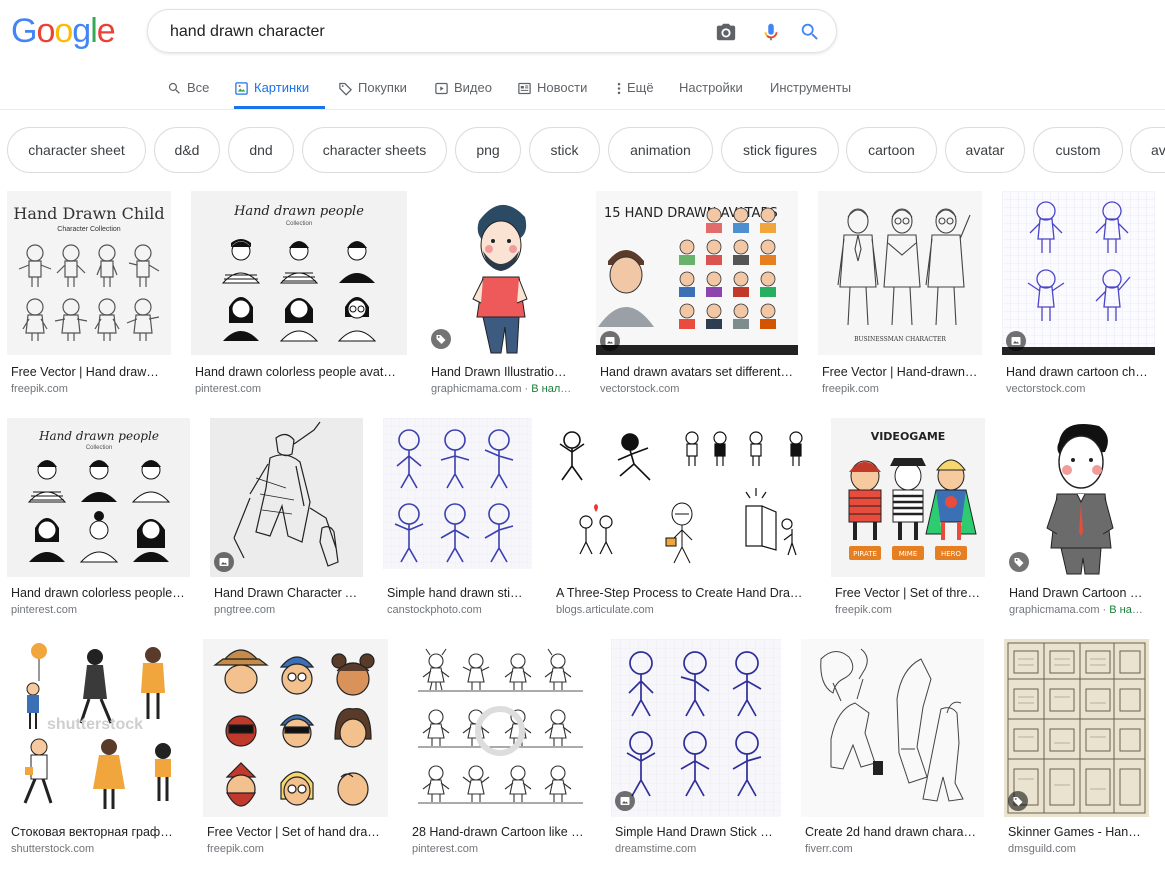  I want to click on tab-settings: Настройки, so click(711, 92).